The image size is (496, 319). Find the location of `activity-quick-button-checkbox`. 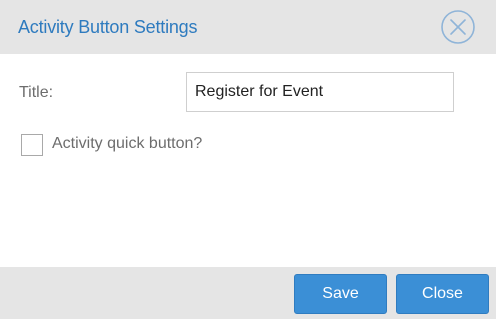

activity-quick-button-checkbox is located at coordinates (32, 145).